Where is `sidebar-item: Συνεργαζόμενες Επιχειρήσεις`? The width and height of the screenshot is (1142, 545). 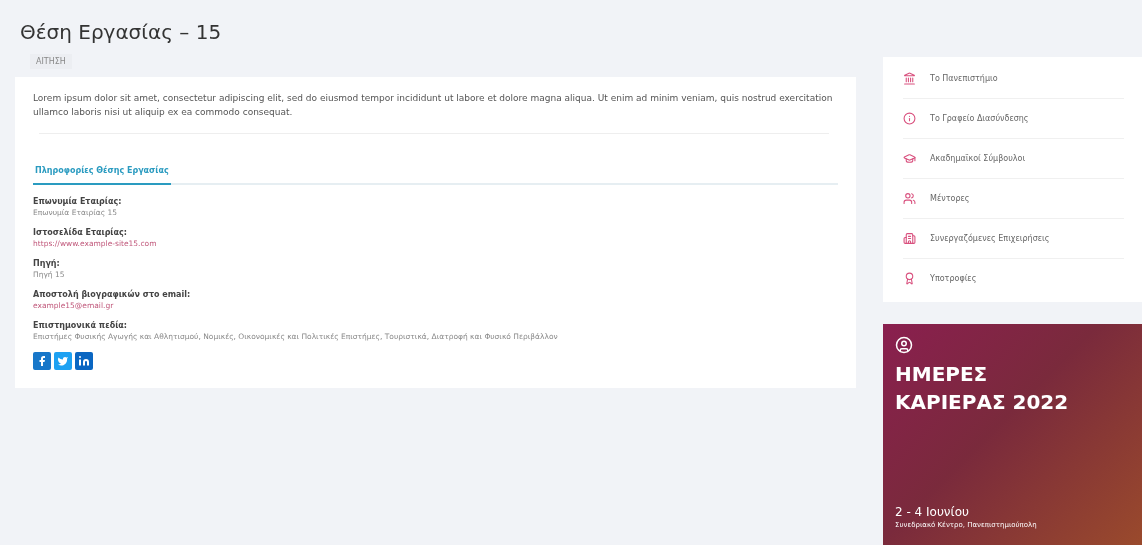 sidebar-item: Συνεργαζόμενες Επιχειρήσεις is located at coordinates (1013, 239).